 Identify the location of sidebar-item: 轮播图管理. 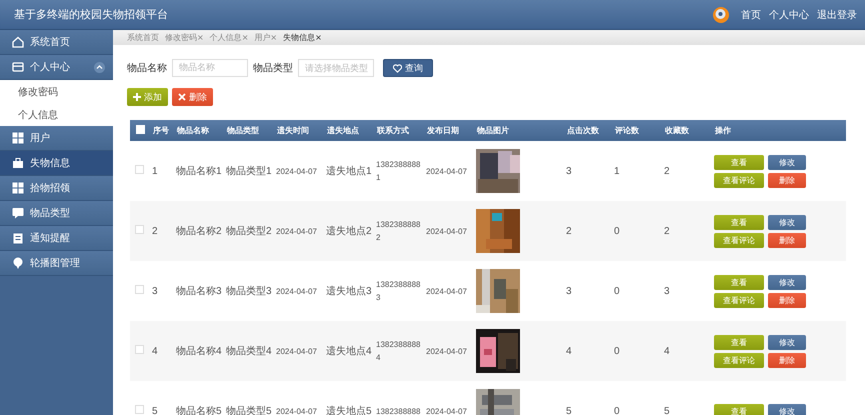
(56, 263).